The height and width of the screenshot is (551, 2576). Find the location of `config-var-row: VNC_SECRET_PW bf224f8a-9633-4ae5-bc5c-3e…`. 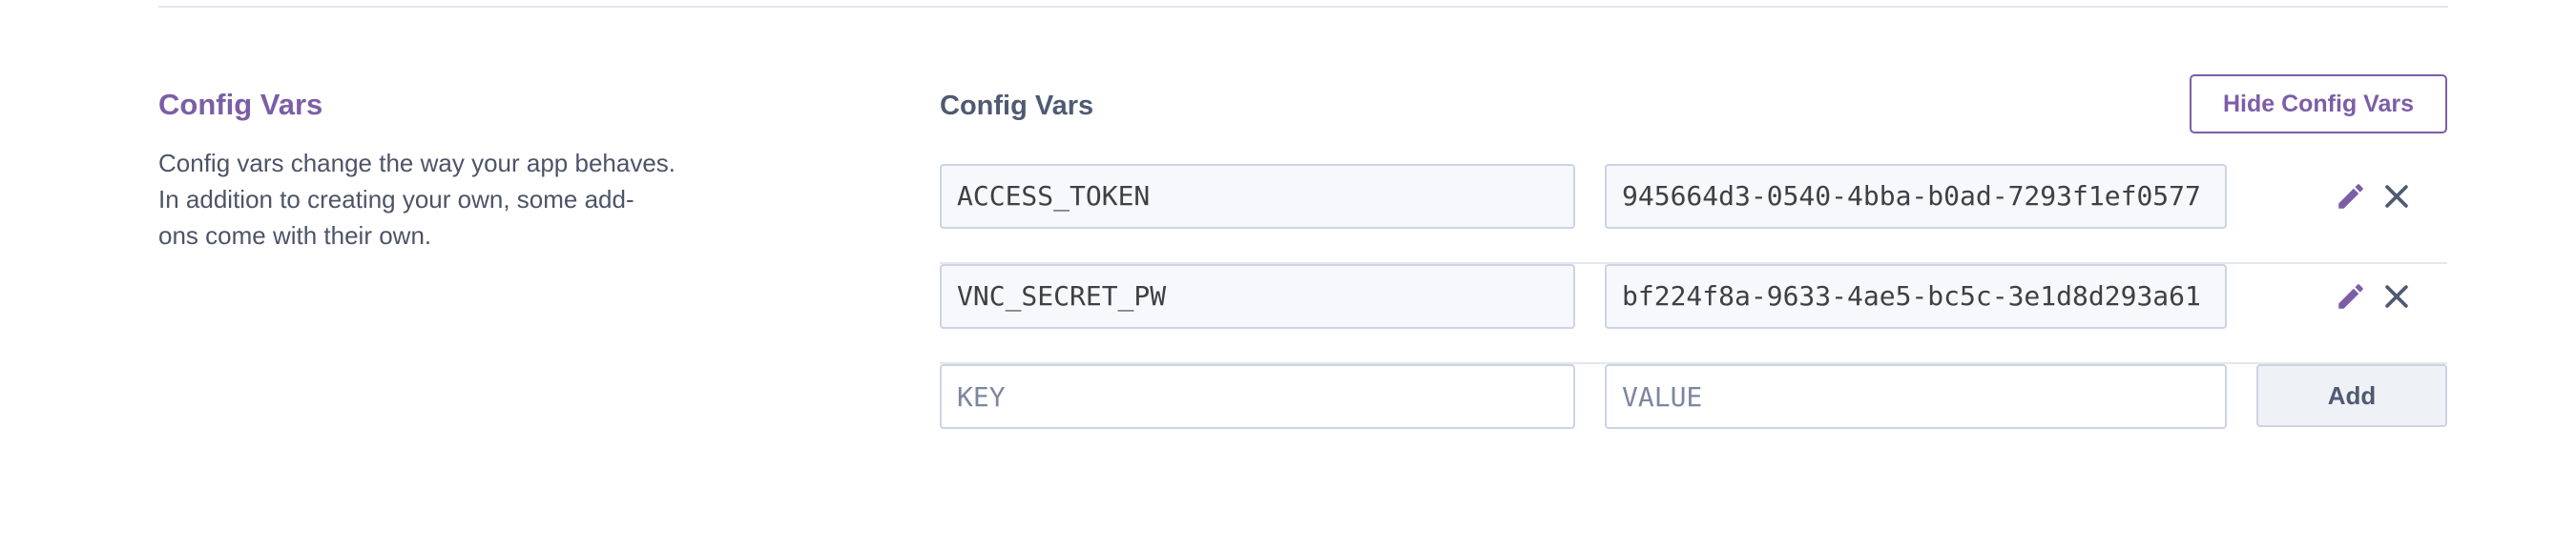

config-var-row: VNC_SECRET_PW bf224f8a-9633-4ae5-bc5c-3e… is located at coordinates (1693, 314).